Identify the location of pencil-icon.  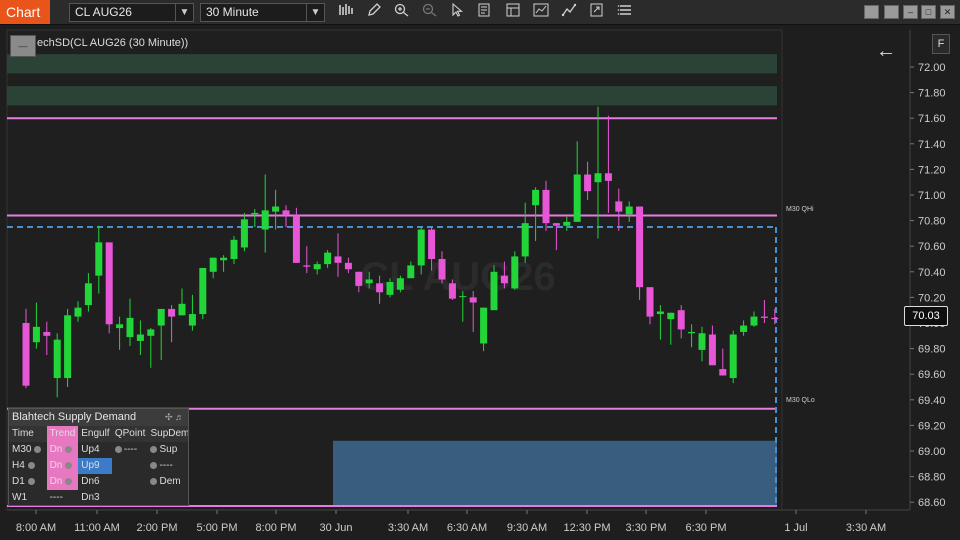
(374, 12).